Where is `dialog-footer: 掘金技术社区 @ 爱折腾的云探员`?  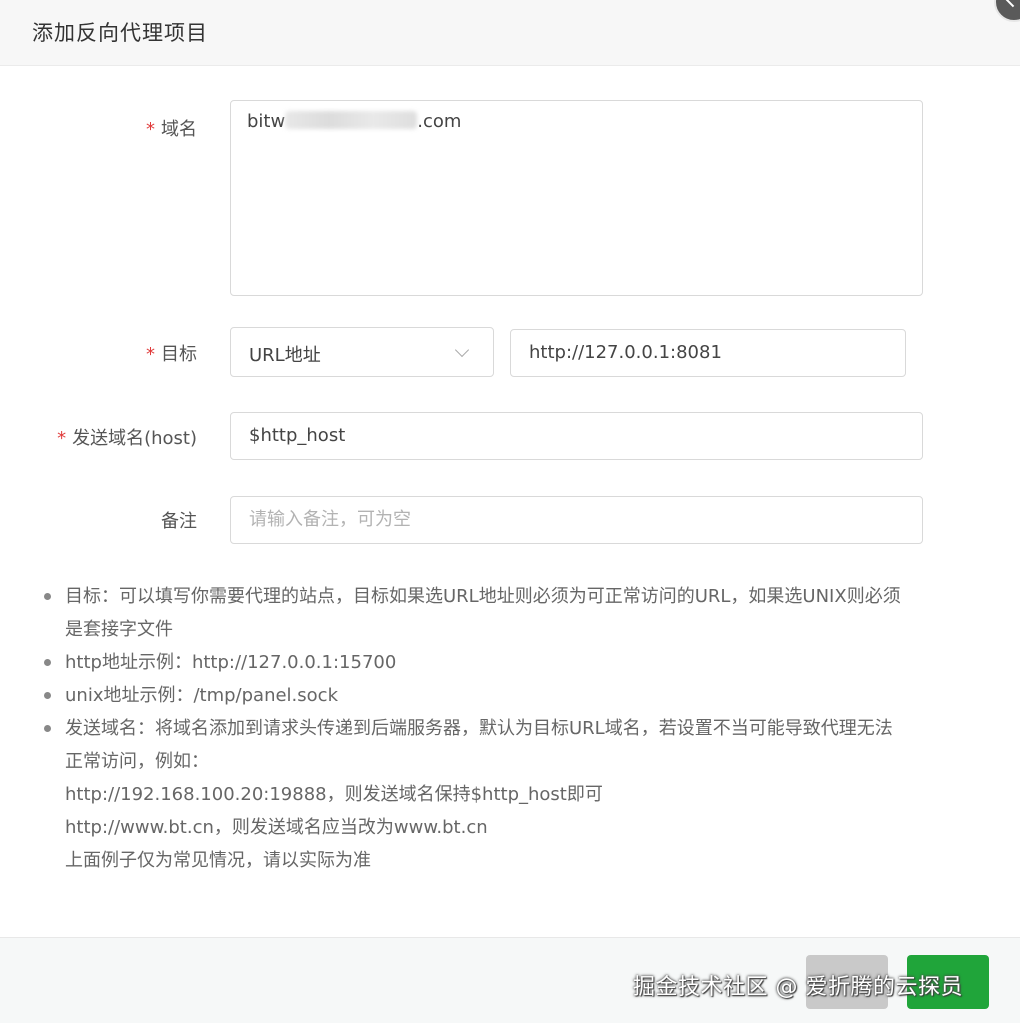
dialog-footer: 掘金技术社区 @ 爱折腾的云探员 is located at coordinates (510, 980).